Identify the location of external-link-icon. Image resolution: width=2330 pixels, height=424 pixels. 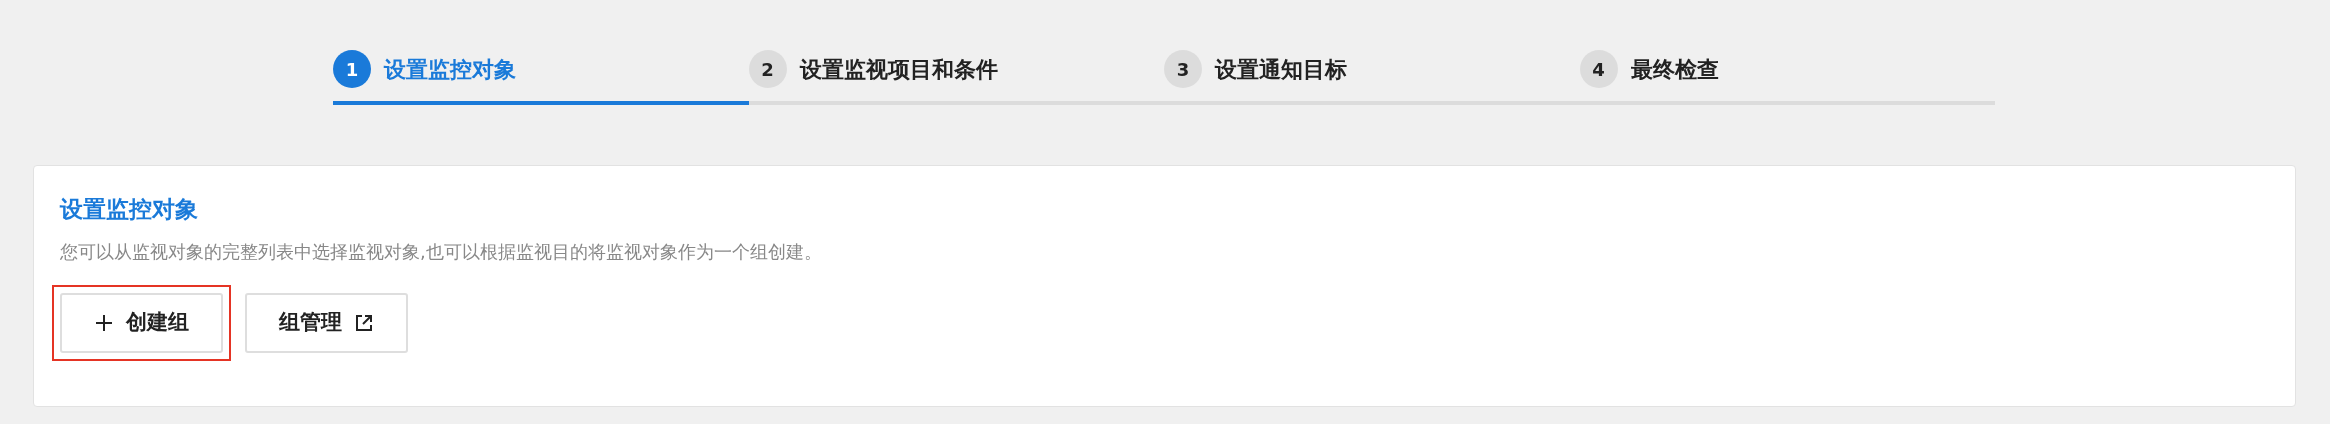
(364, 322).